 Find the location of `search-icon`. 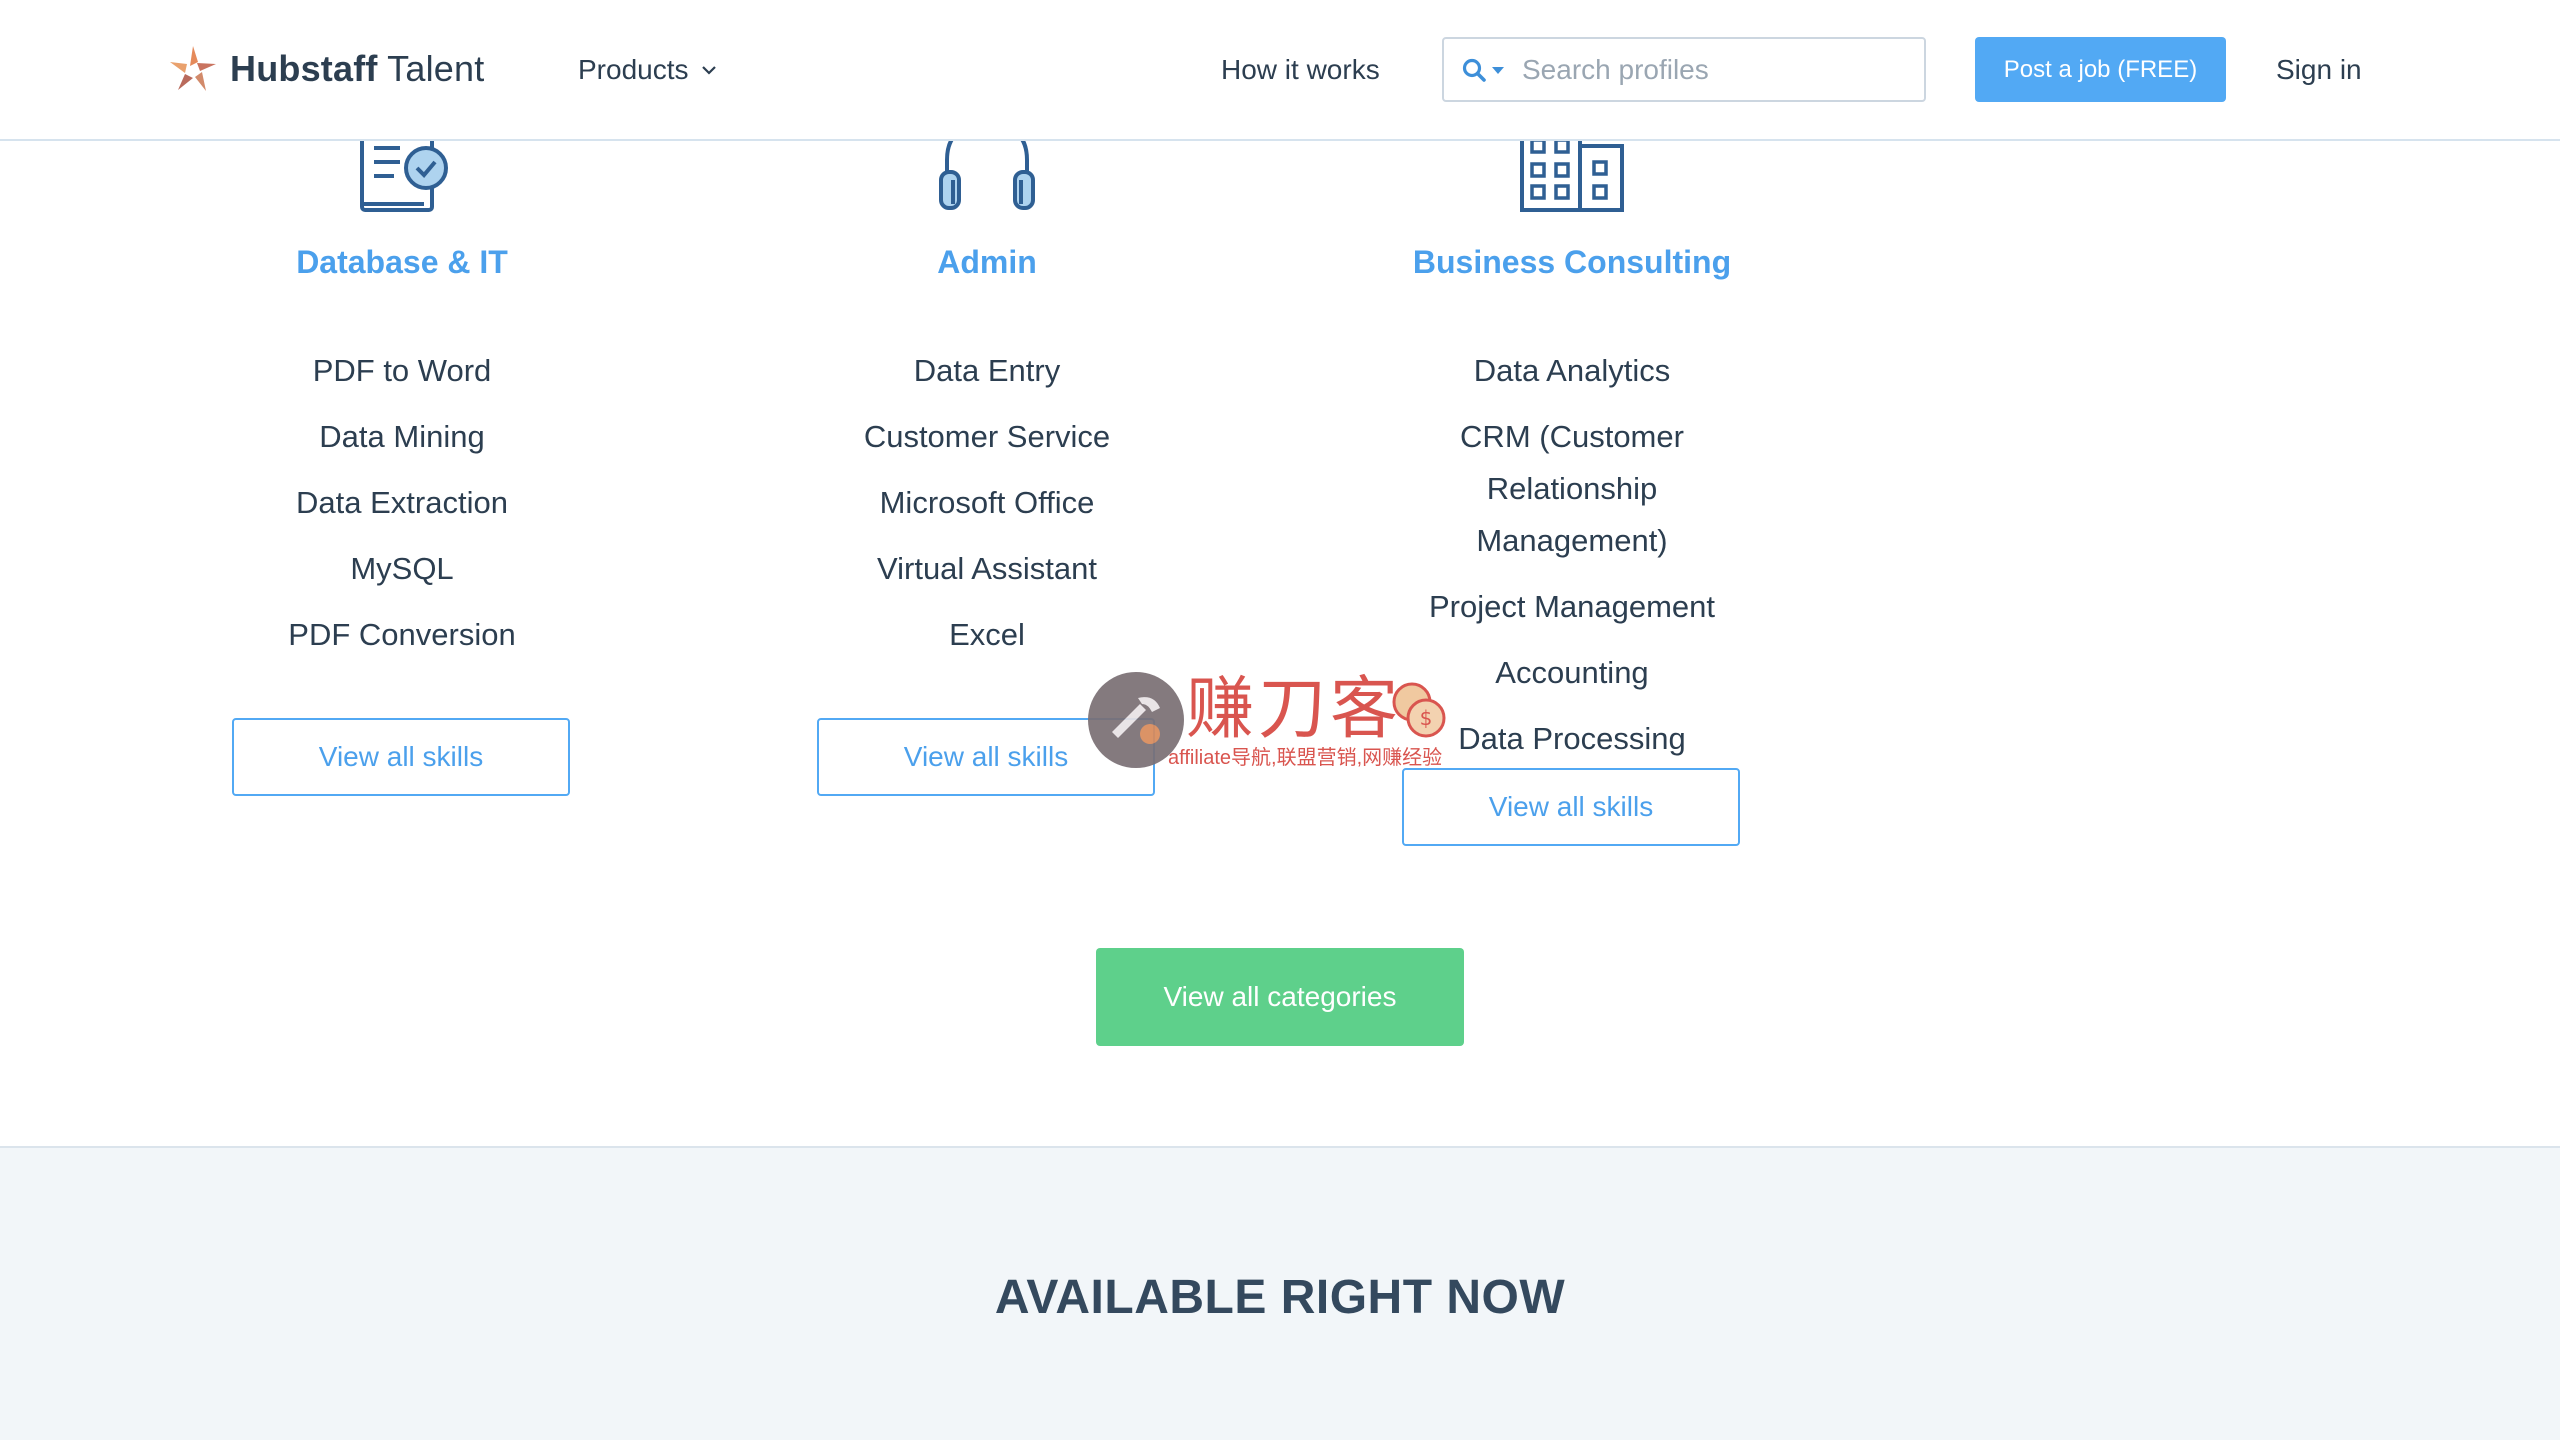

search-icon is located at coordinates (1474, 70).